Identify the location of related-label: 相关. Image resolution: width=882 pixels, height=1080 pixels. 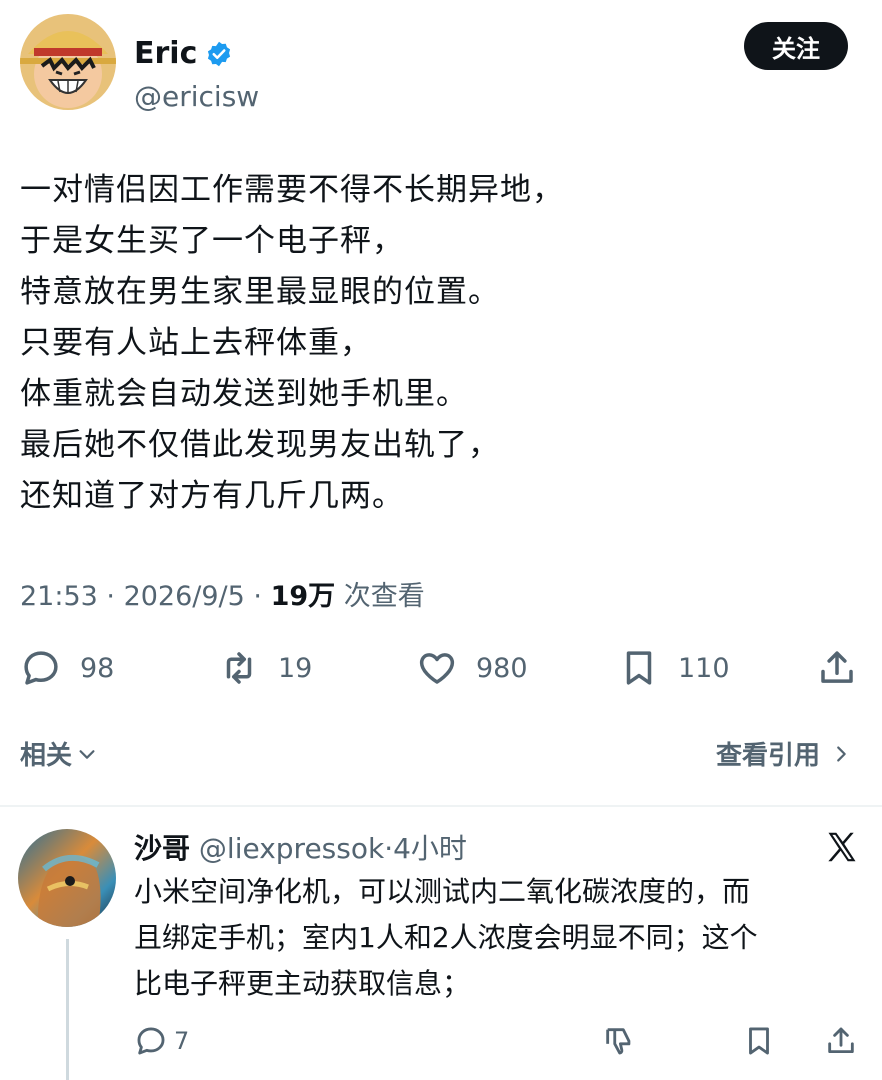
(46, 756).